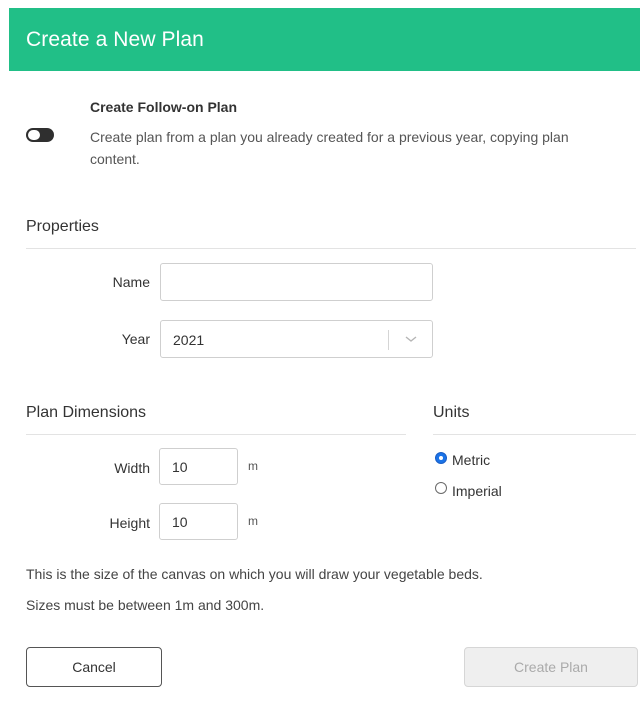  I want to click on metric-radio-label: Metric, so click(471, 460).